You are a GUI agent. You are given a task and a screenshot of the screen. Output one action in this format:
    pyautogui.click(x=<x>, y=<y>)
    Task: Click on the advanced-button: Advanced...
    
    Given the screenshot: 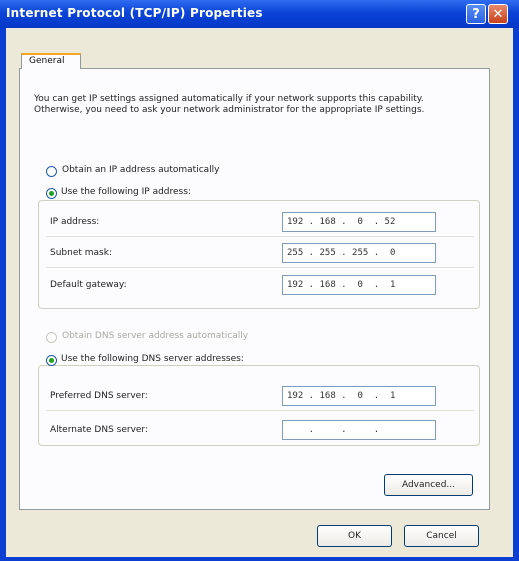 What is the action you would take?
    pyautogui.click(x=428, y=485)
    